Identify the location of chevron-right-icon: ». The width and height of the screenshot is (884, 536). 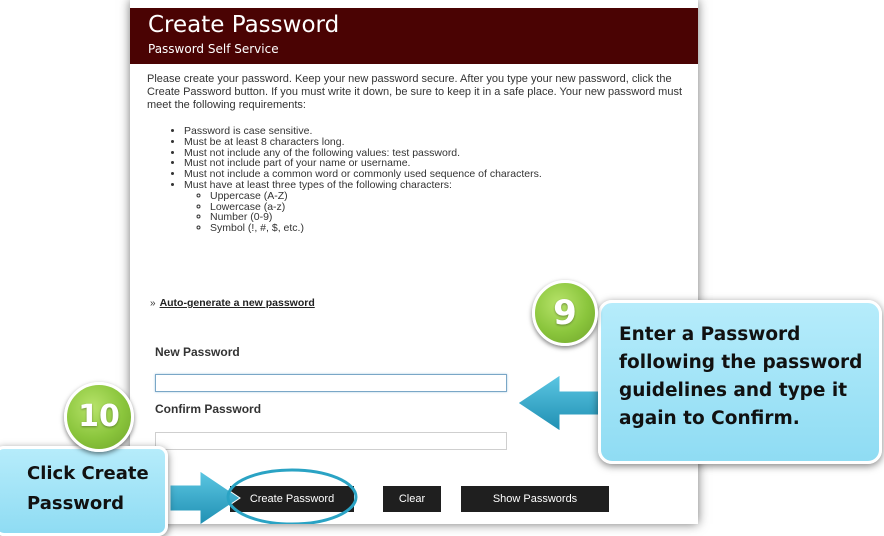
(153, 303).